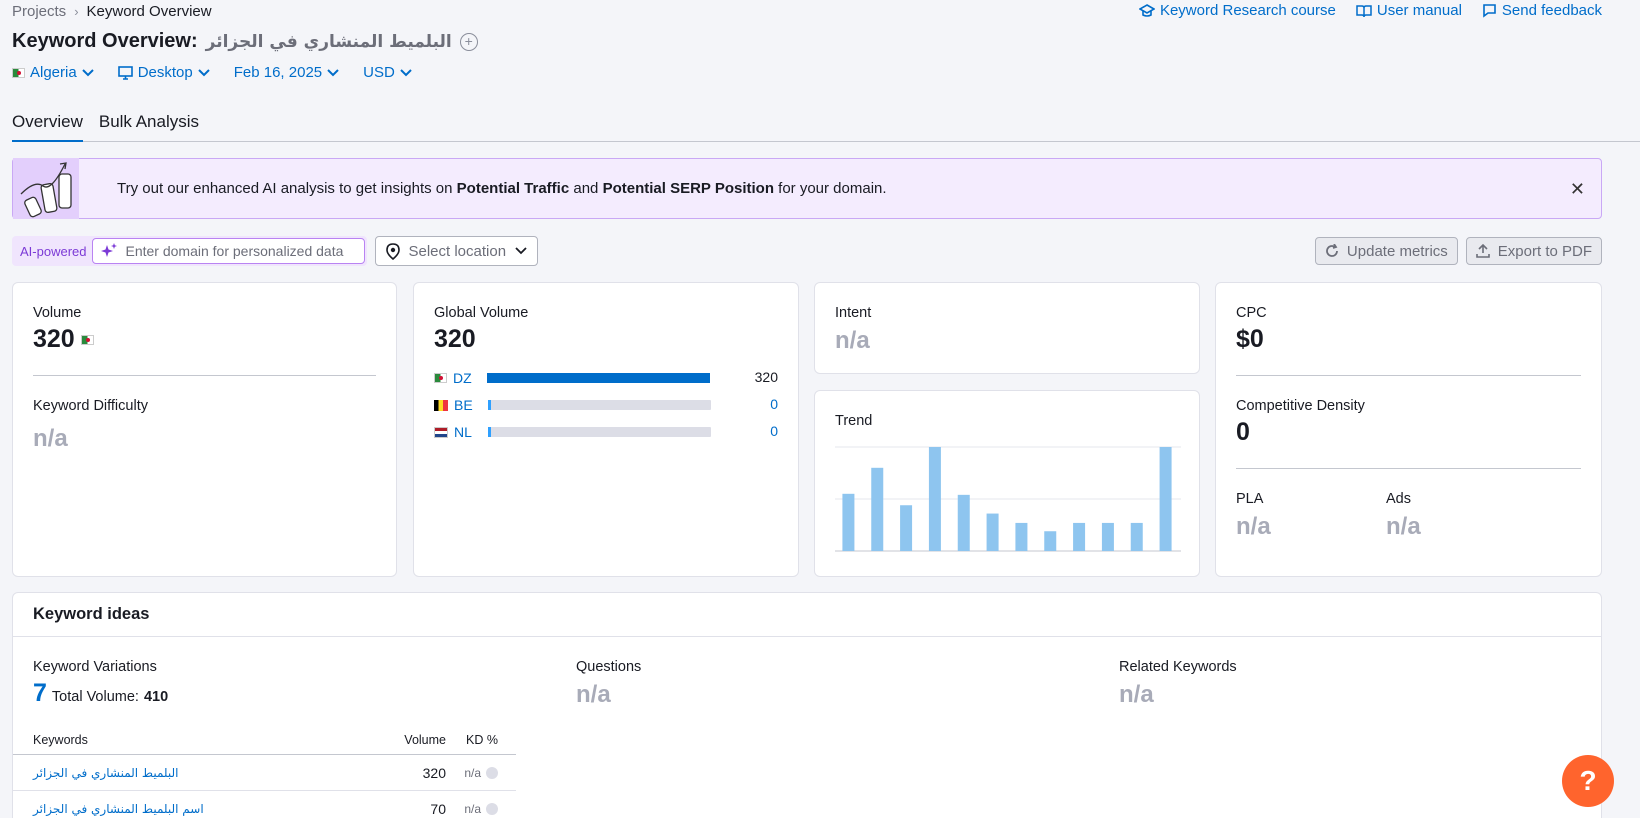  Describe the element at coordinates (1403, 526) in the screenshot. I see `ads-value: n/a` at that location.